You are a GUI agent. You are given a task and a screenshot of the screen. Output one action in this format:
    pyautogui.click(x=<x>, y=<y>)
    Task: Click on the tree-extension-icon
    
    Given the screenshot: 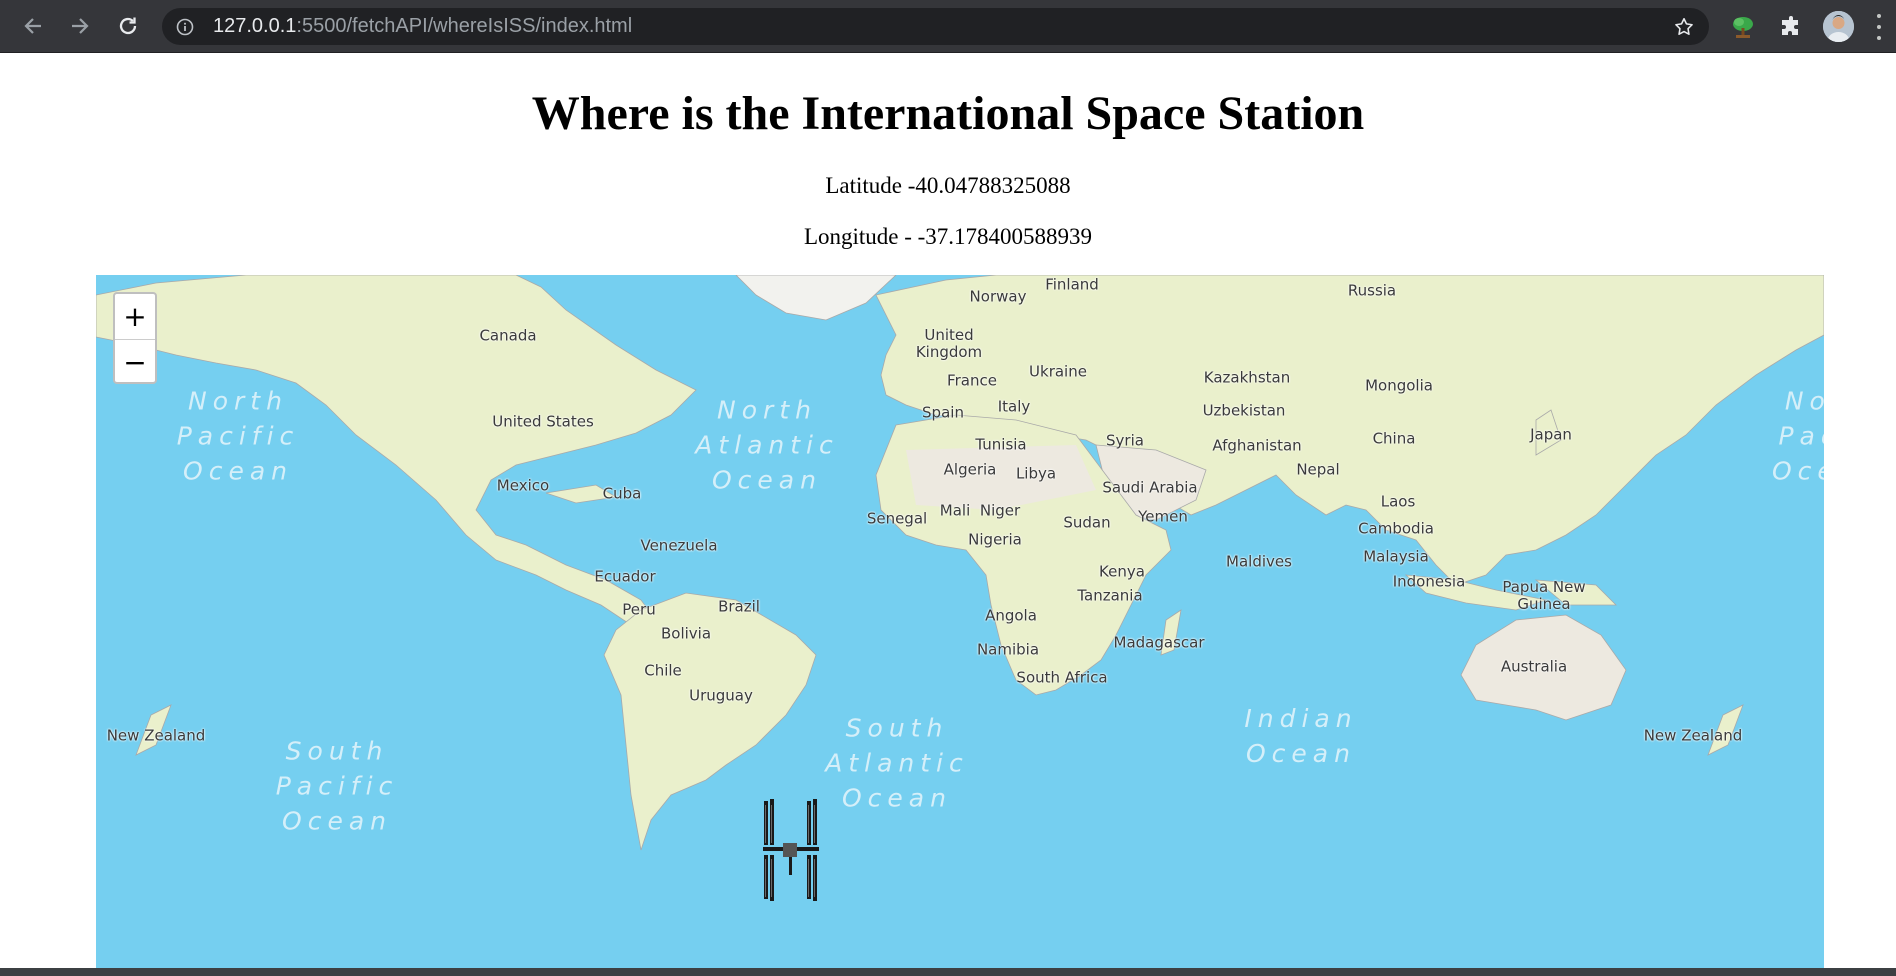 What is the action you would take?
    pyautogui.click(x=1743, y=27)
    